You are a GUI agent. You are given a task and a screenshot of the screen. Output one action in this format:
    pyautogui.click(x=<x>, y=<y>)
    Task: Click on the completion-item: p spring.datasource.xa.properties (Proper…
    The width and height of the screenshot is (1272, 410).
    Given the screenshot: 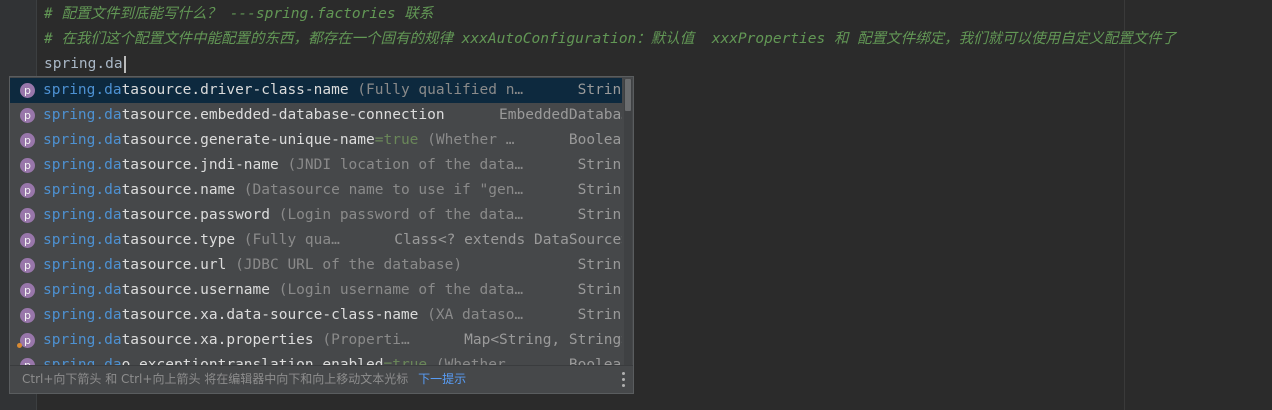 What is the action you would take?
    pyautogui.click(x=316, y=340)
    